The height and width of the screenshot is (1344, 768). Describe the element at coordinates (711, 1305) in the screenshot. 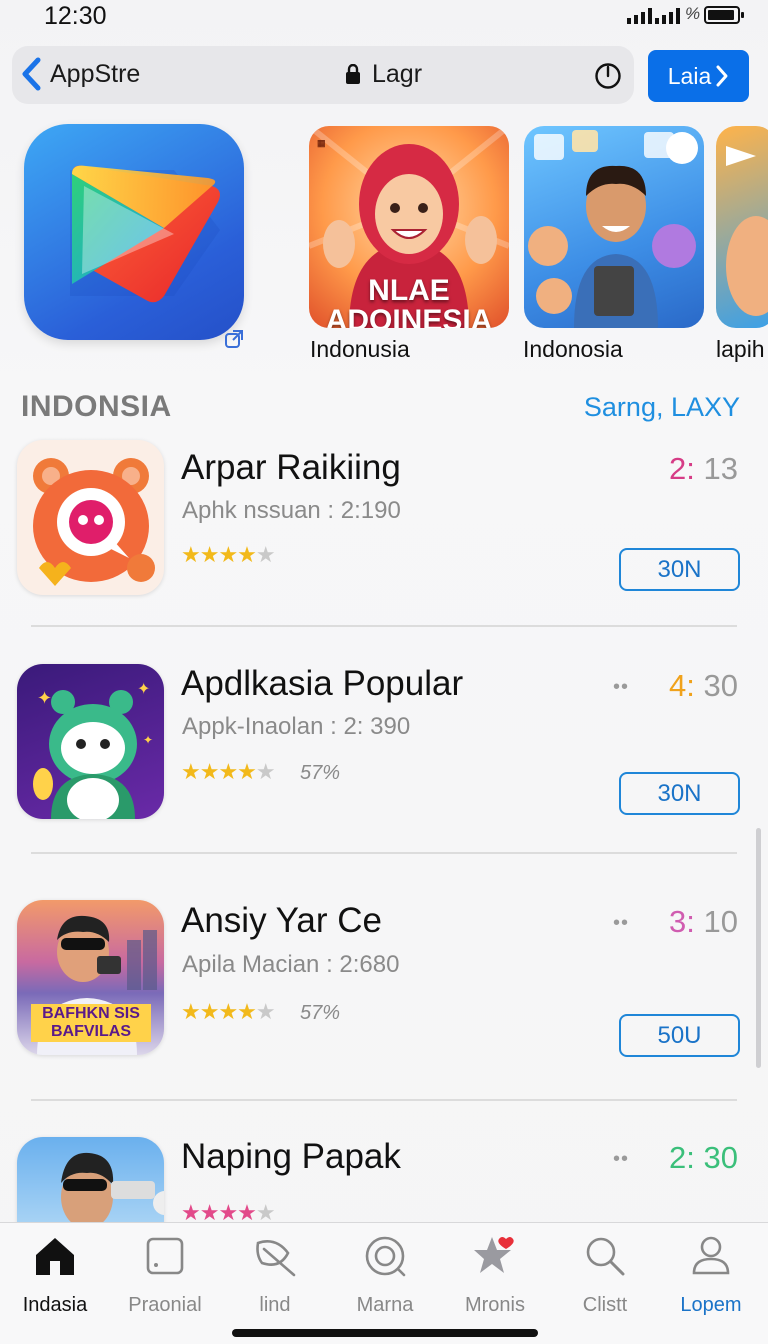

I see `tab-label: Lopem` at that location.